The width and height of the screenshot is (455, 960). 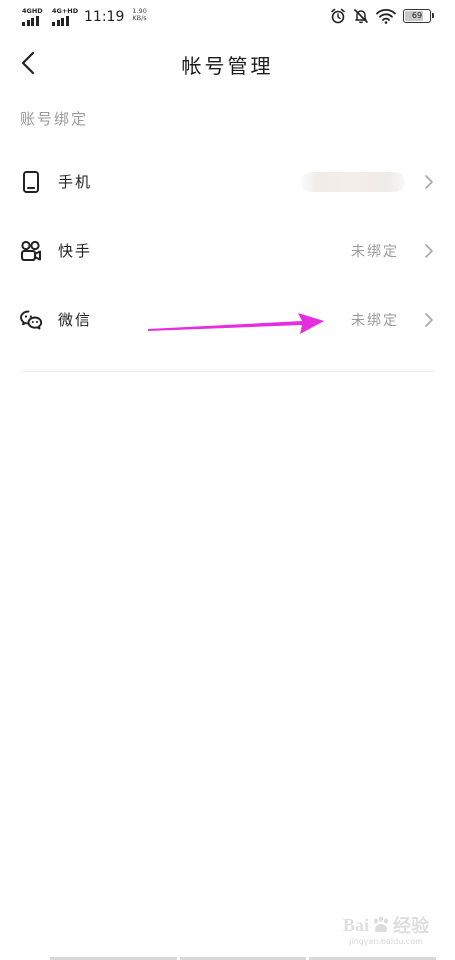 I want to click on battery-icon: 69, so click(x=418, y=16).